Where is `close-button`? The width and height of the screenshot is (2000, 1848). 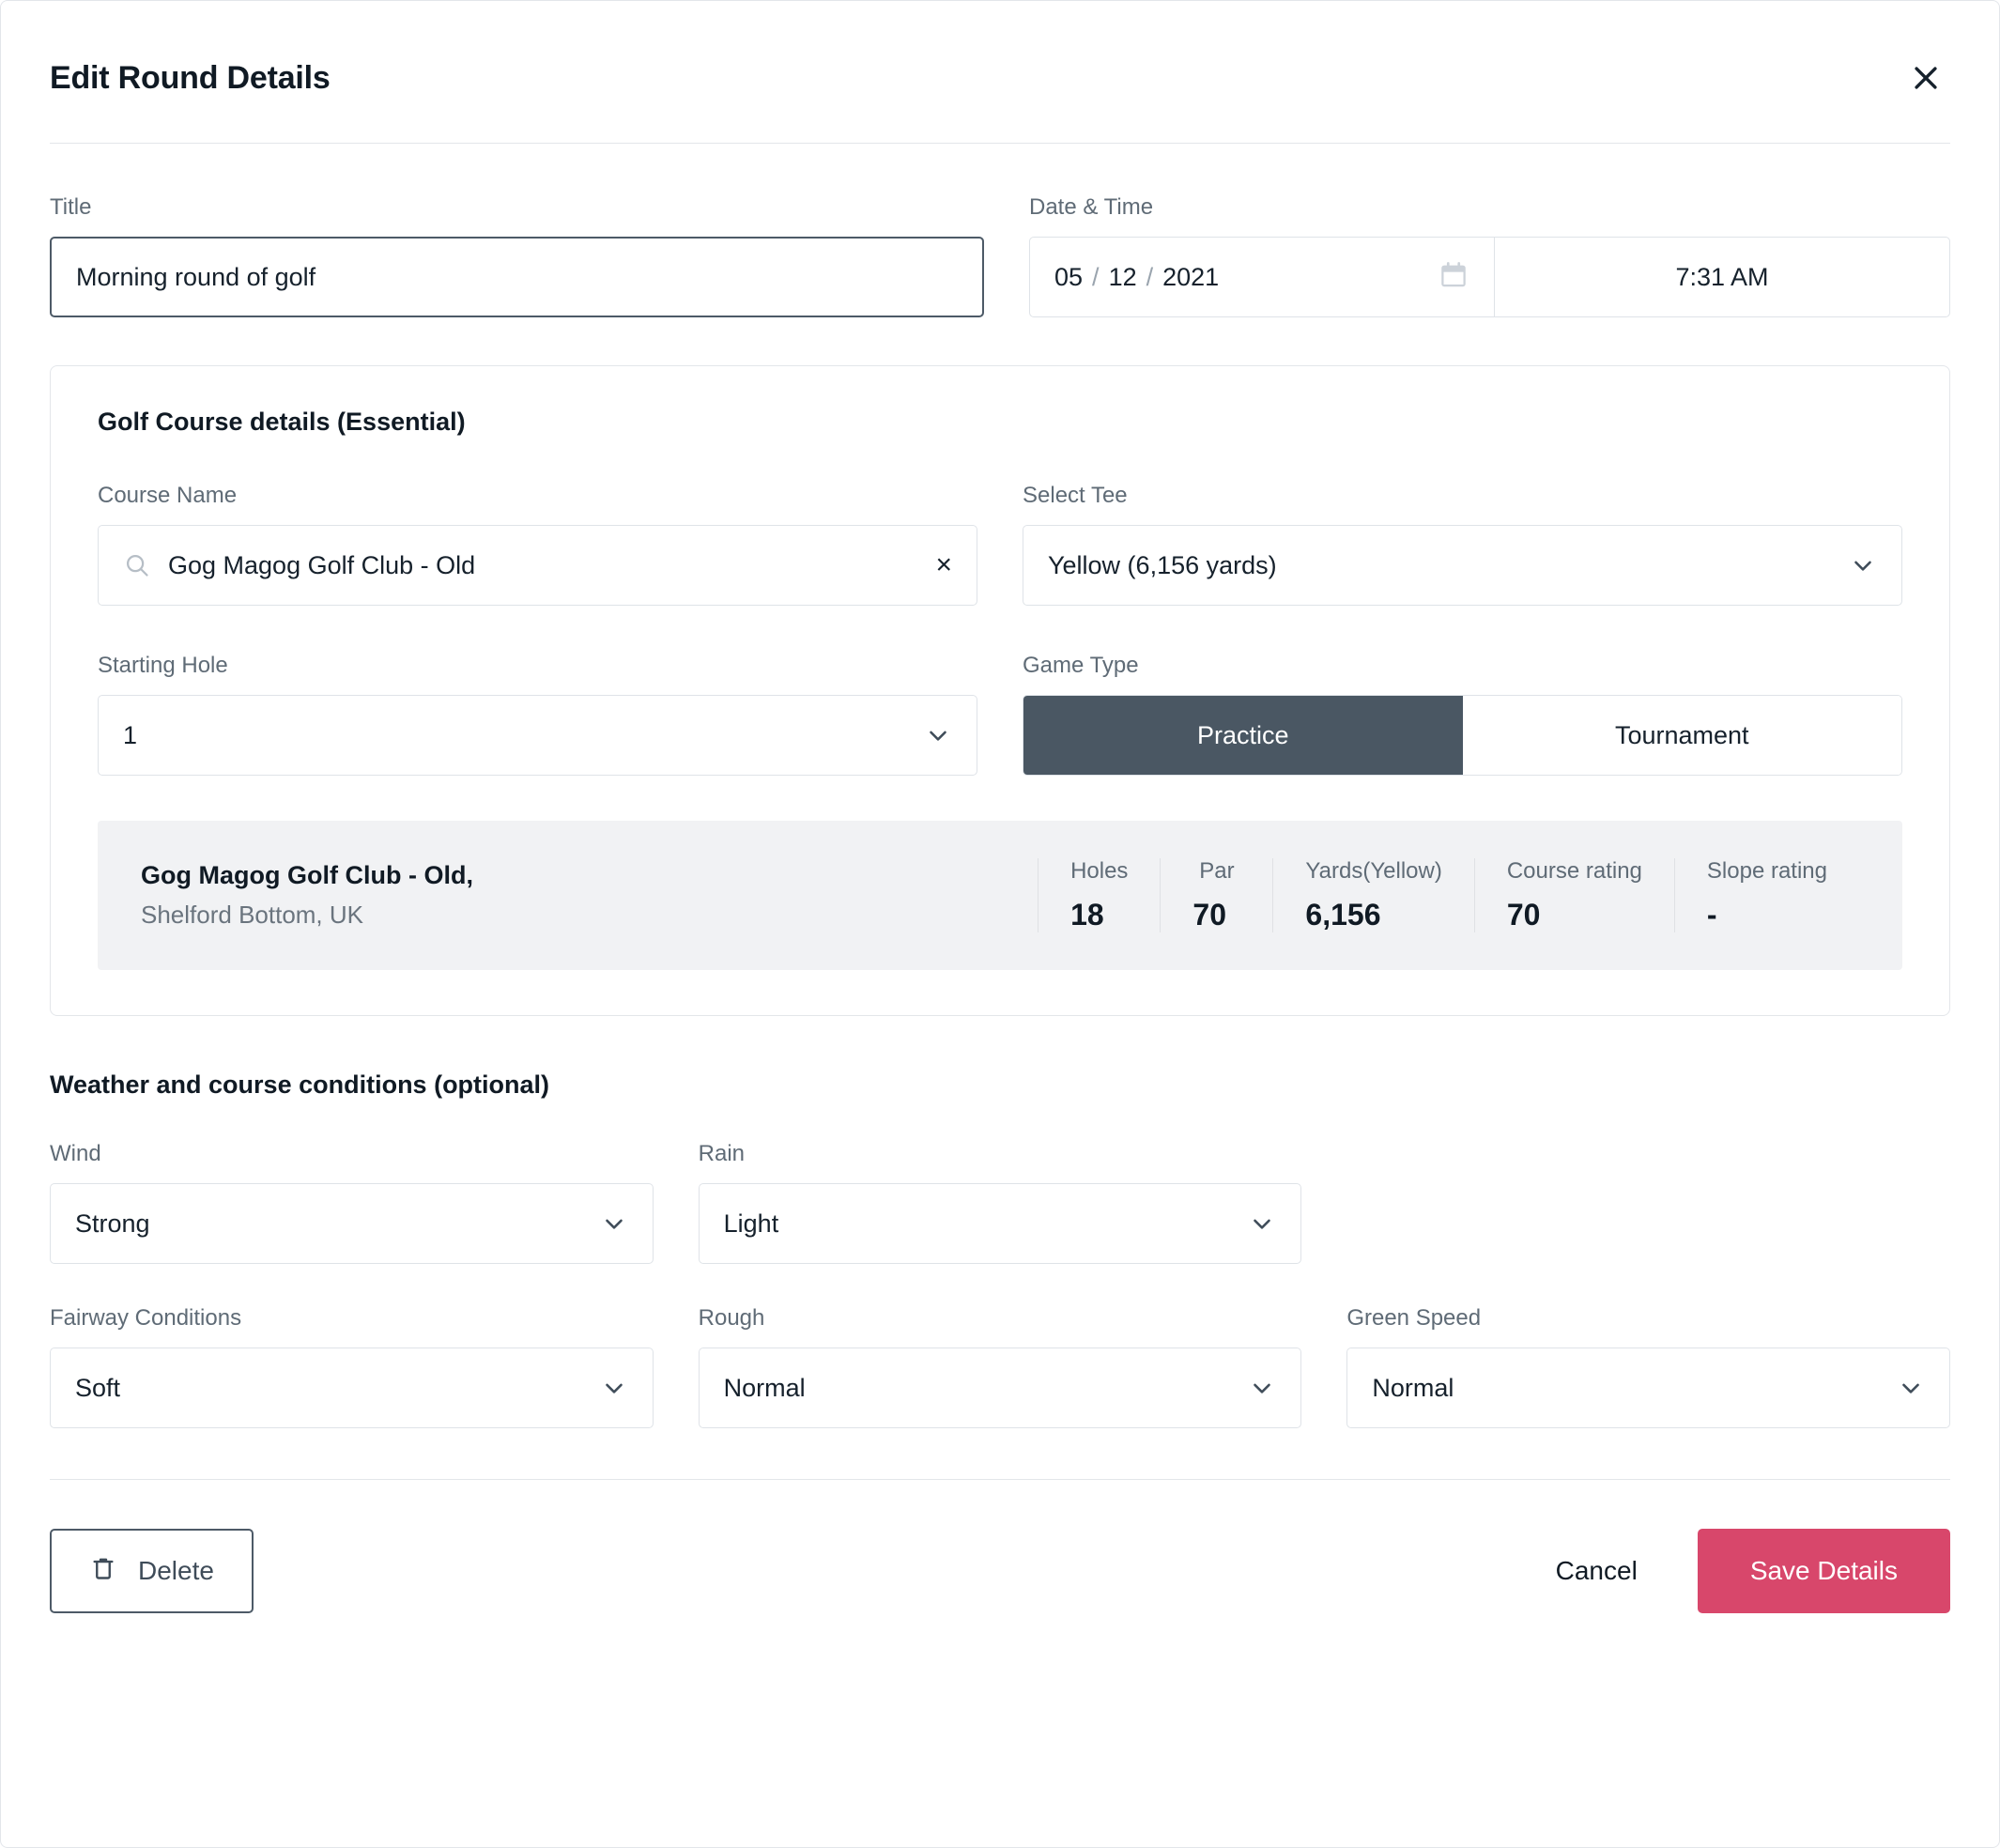 close-button is located at coordinates (1925, 78).